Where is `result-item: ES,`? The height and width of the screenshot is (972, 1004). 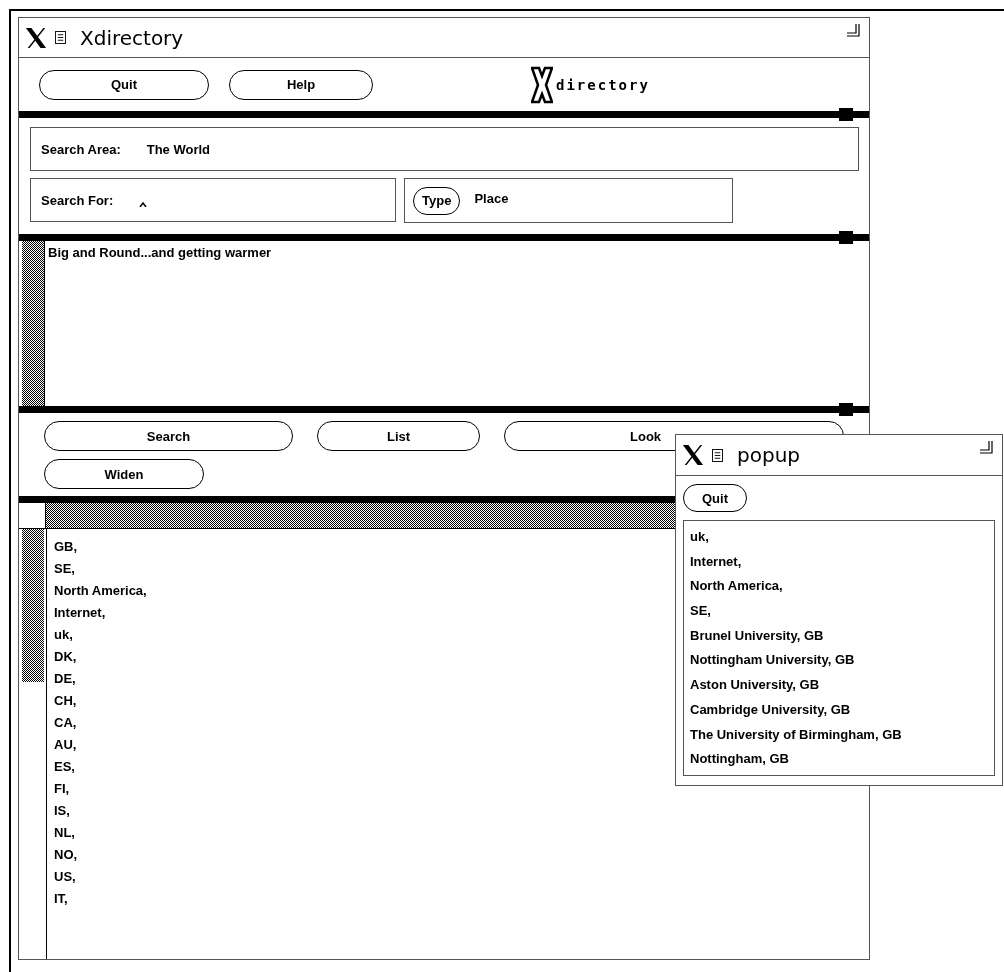
result-item: ES, is located at coordinates (100, 767).